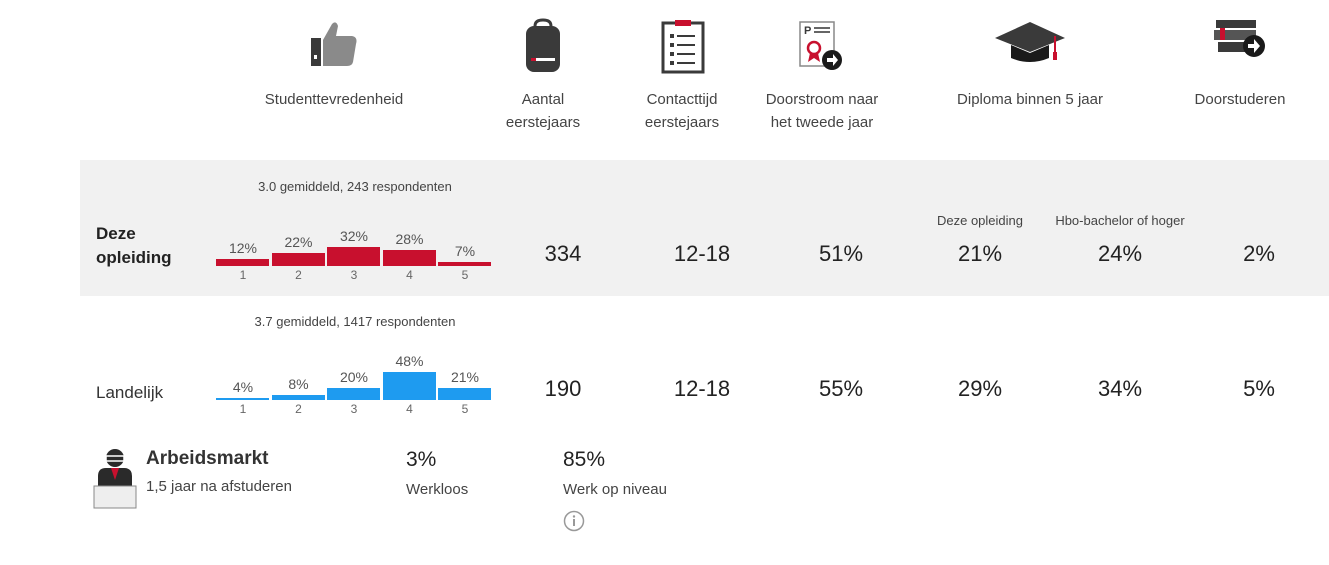 The width and height of the screenshot is (1329, 565). What do you see at coordinates (702, 253) in the screenshot?
I see `deze-contacttijd: 12-18` at bounding box center [702, 253].